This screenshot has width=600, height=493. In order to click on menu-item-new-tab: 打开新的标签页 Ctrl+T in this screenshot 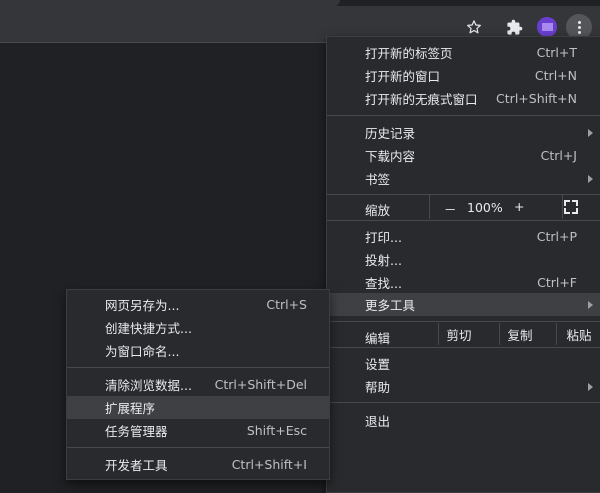, I will do `click(463, 52)`.